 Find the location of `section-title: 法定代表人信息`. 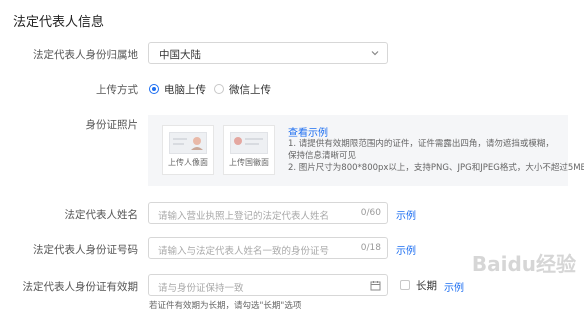

section-title: 法定代表人信息 is located at coordinates (59, 22).